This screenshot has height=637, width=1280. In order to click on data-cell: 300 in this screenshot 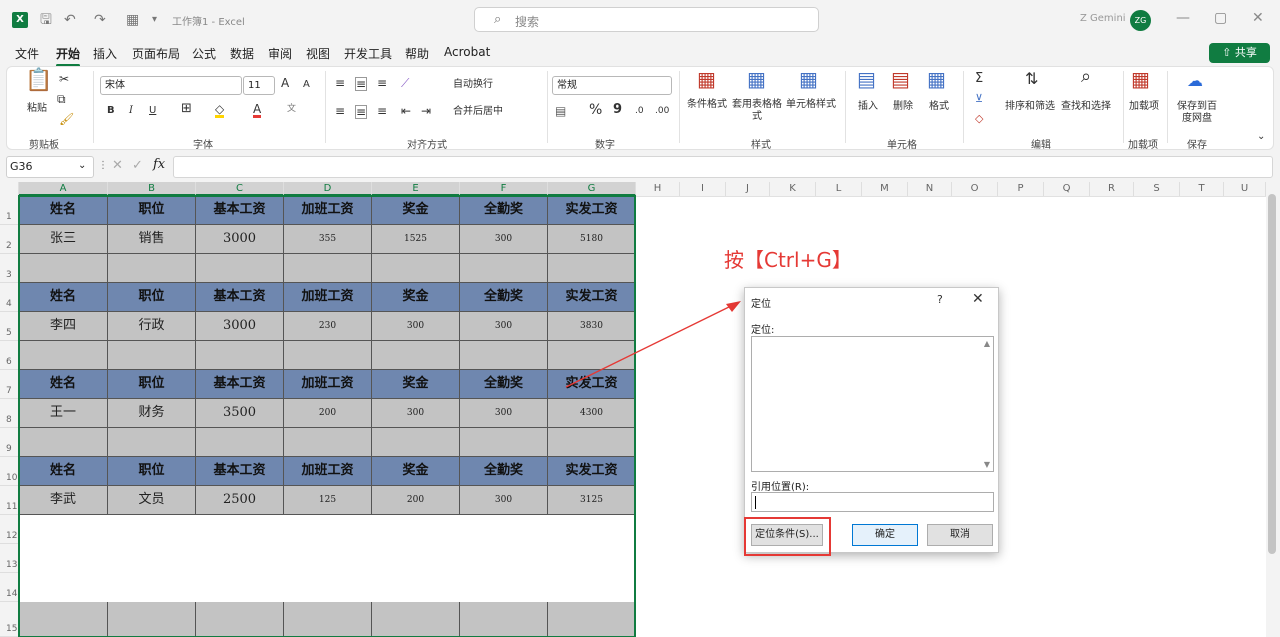, I will do `click(416, 326)`.